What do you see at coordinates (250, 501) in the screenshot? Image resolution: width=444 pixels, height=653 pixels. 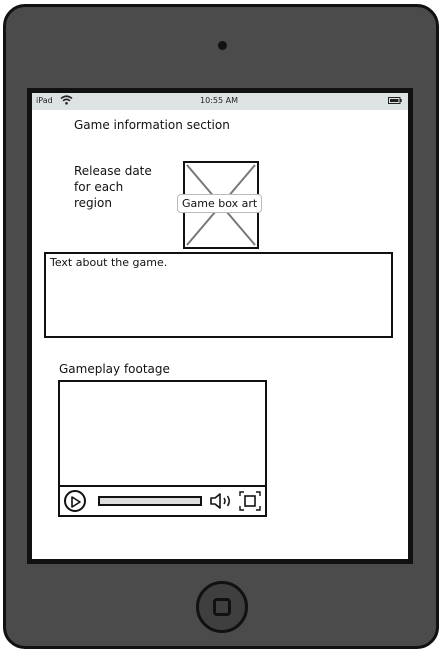 I see `fullscreen-icon` at bounding box center [250, 501].